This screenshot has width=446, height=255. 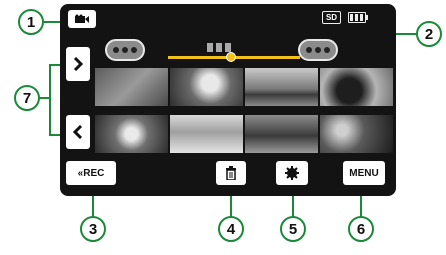 I want to click on chevron-right-icon, so click(x=78, y=64).